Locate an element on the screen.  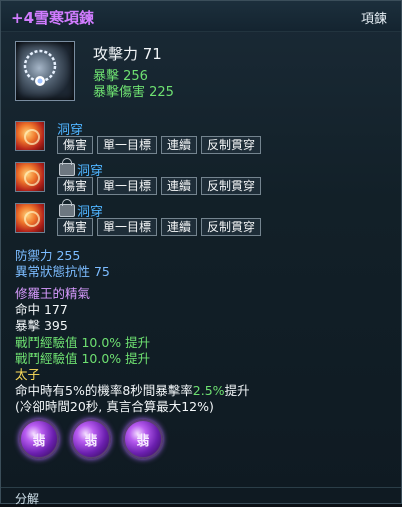
crit-damage-stat: 暴擊傷害 225 is located at coordinates (133, 92).